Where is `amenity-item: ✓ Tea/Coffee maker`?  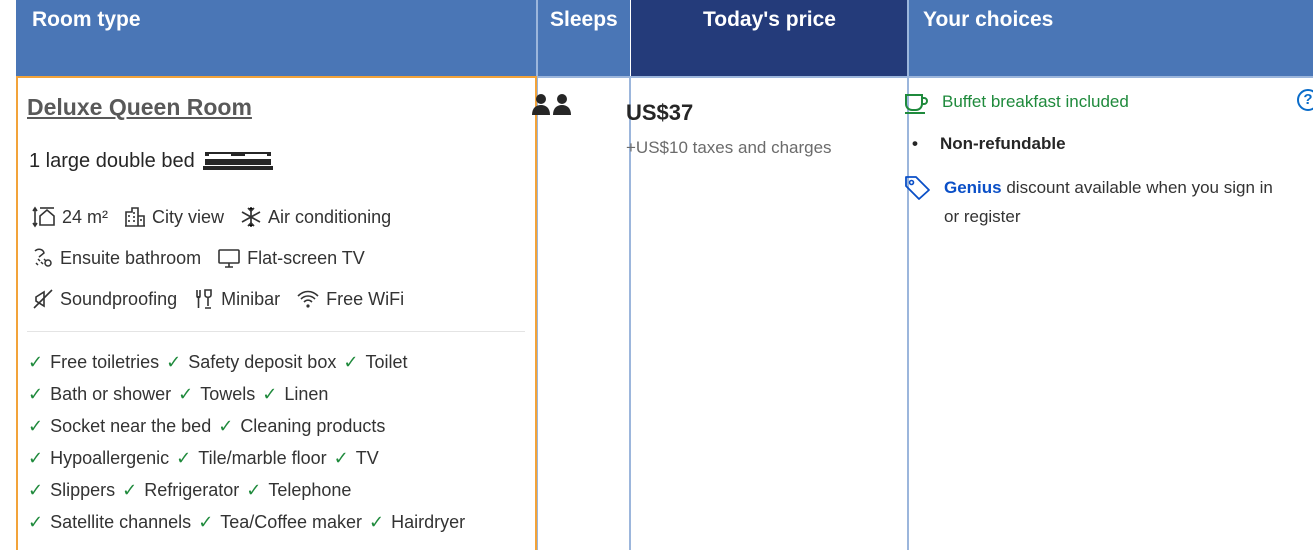
amenity-item: ✓ Tea/Coffee maker is located at coordinates (280, 522).